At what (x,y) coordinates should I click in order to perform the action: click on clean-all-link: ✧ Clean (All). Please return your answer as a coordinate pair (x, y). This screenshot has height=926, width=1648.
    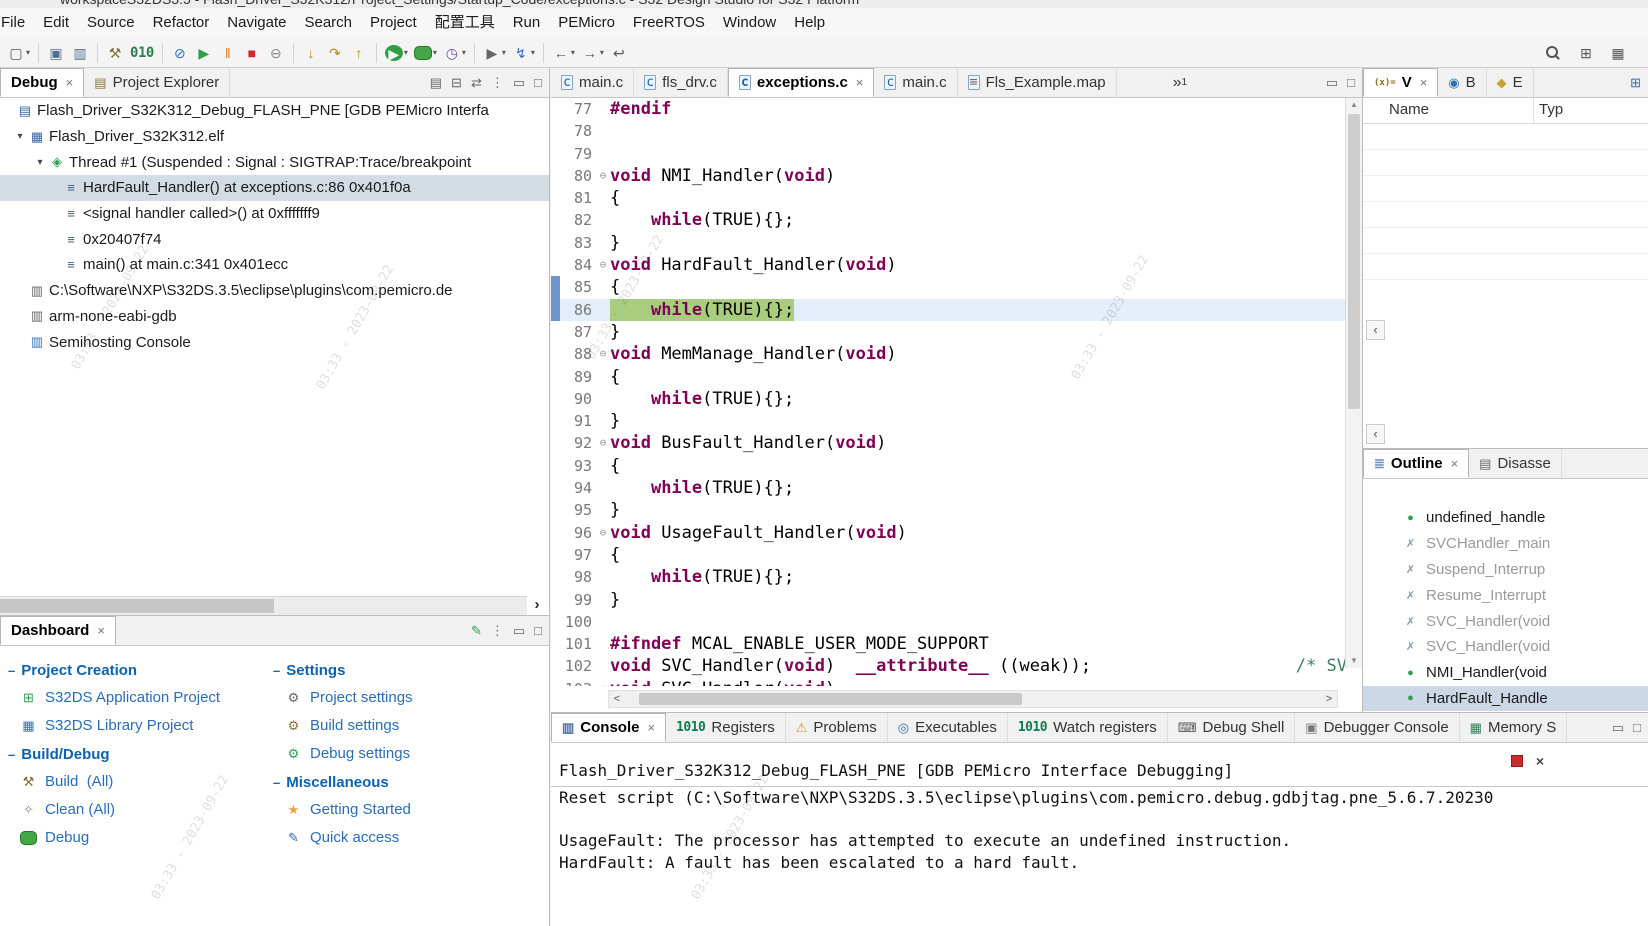
    Looking at the image, I should click on (131, 809).